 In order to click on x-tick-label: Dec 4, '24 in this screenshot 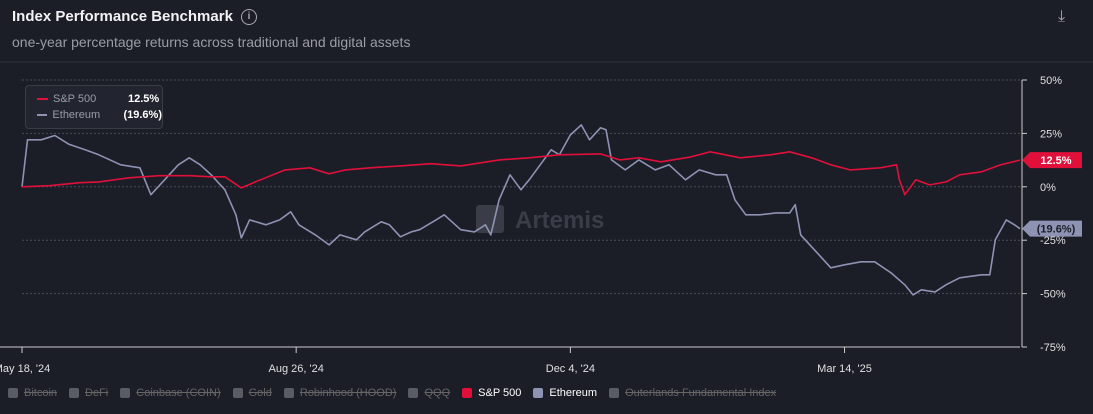, I will do `click(570, 369)`.